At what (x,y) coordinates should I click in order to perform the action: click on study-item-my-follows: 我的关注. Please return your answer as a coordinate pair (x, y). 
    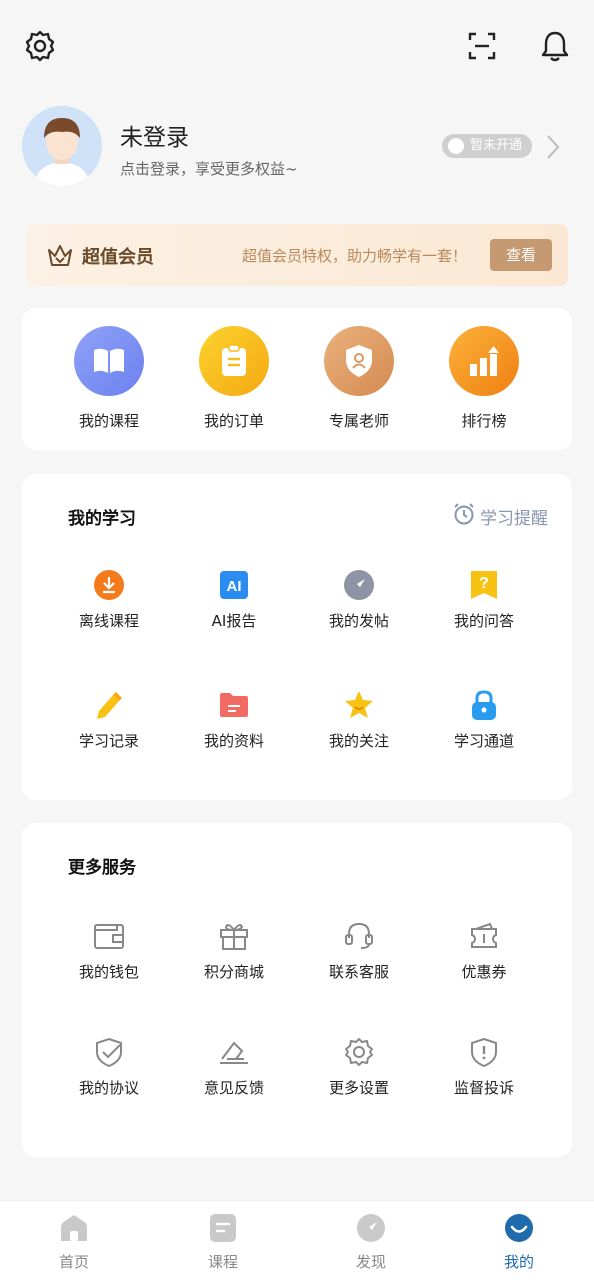
    Looking at the image, I should click on (359, 719).